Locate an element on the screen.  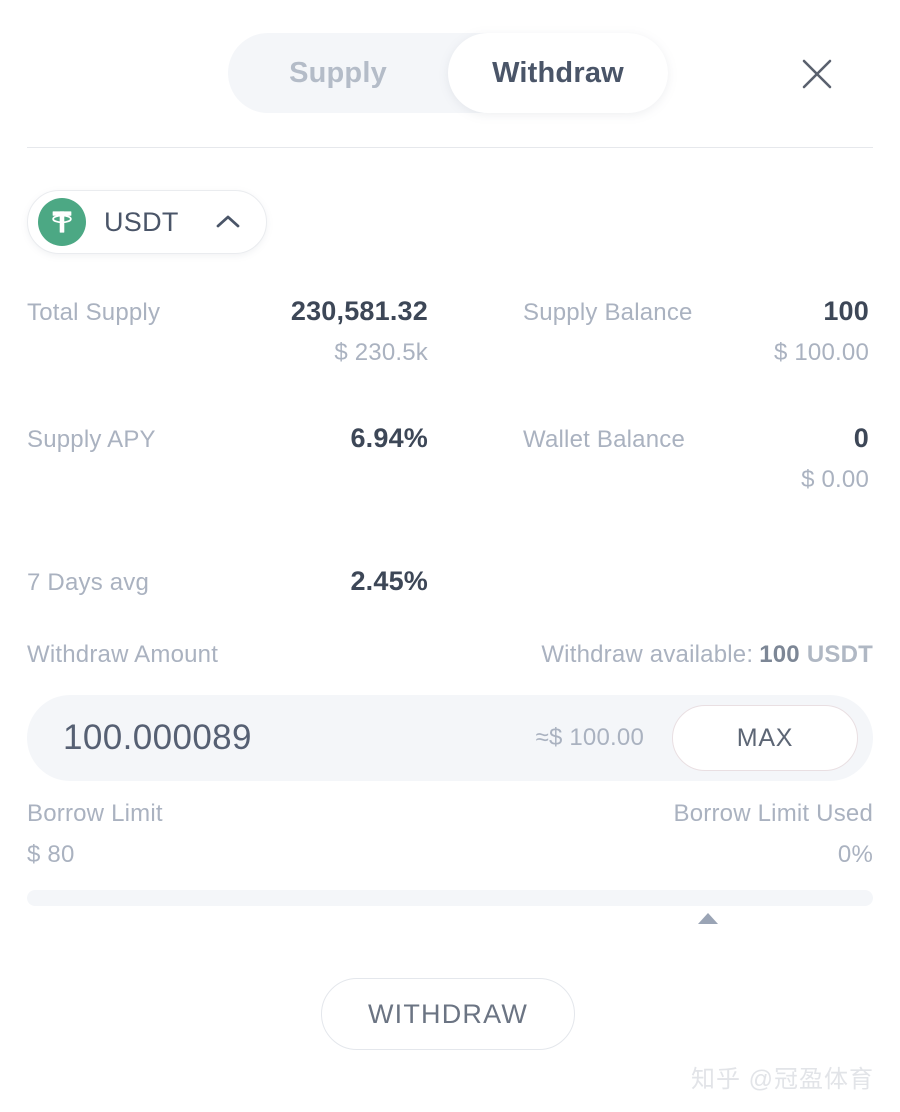
withdraw-available: Withdraw available: 100 USDT is located at coordinates (707, 655).